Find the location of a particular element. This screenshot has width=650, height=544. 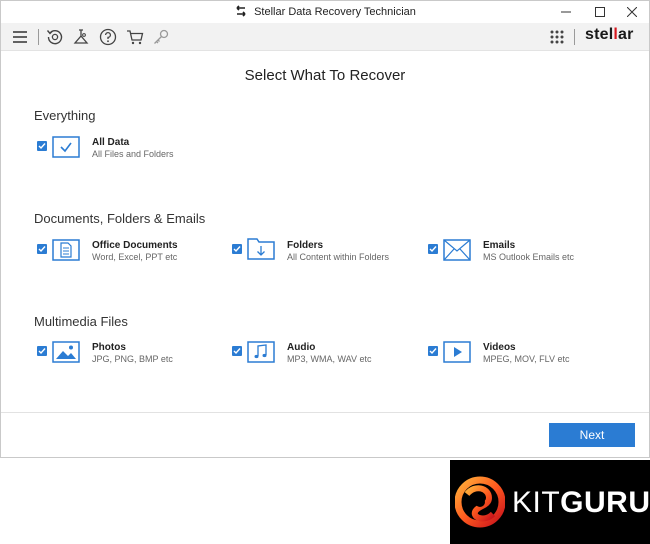

close-button is located at coordinates (632, 12).